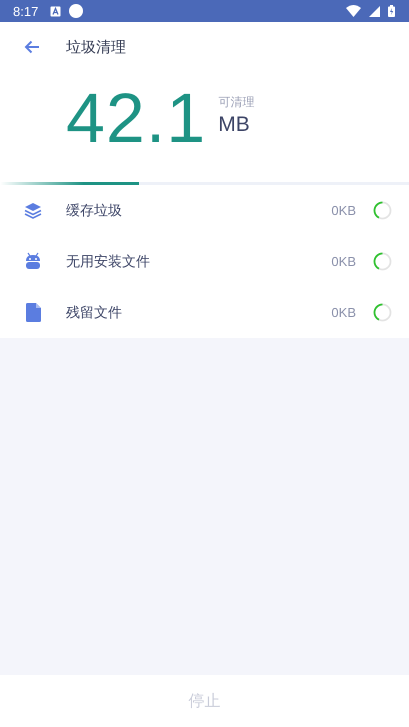 The height and width of the screenshot is (727, 409). What do you see at coordinates (56, 11) in the screenshot?
I see `notification-icon` at bounding box center [56, 11].